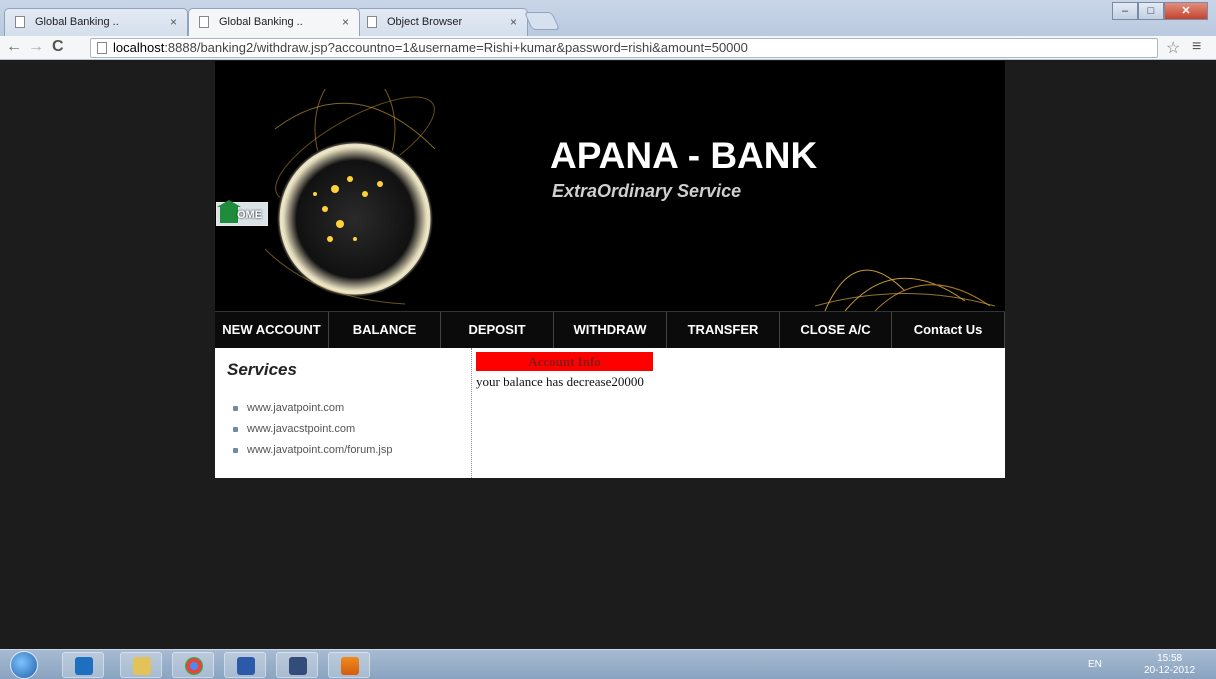 The image size is (1216, 679). I want to click on nav-deposit: DEPOSIT, so click(497, 330).